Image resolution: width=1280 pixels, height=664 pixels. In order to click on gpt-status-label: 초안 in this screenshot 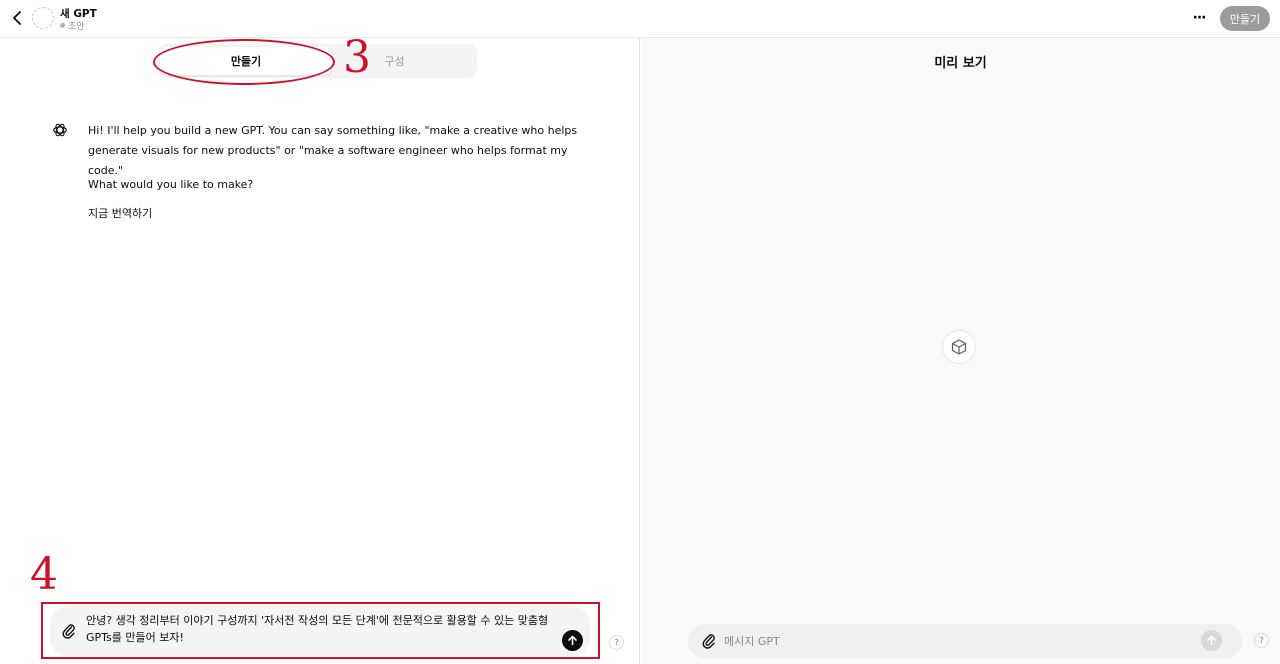, I will do `click(76, 27)`.